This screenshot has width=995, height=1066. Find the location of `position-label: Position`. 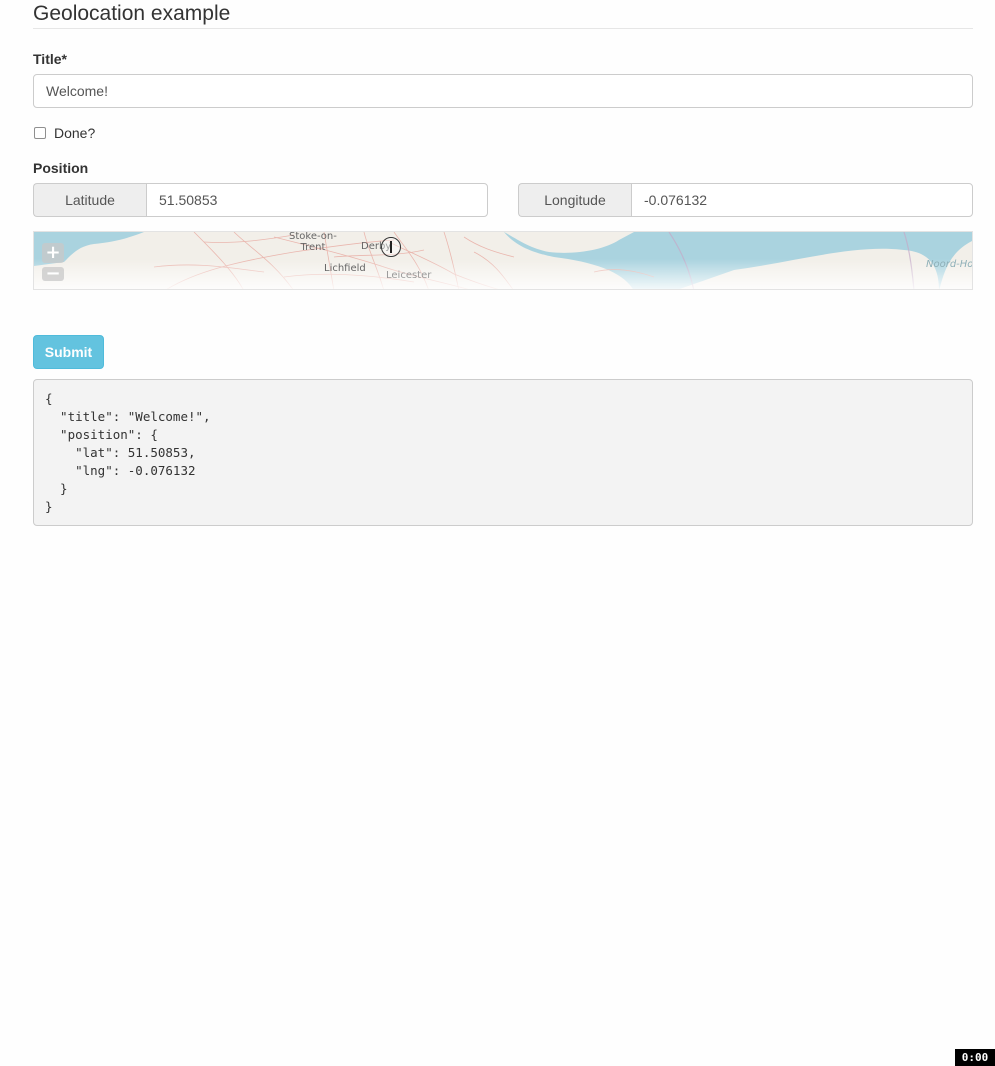

position-label: Position is located at coordinates (61, 168).